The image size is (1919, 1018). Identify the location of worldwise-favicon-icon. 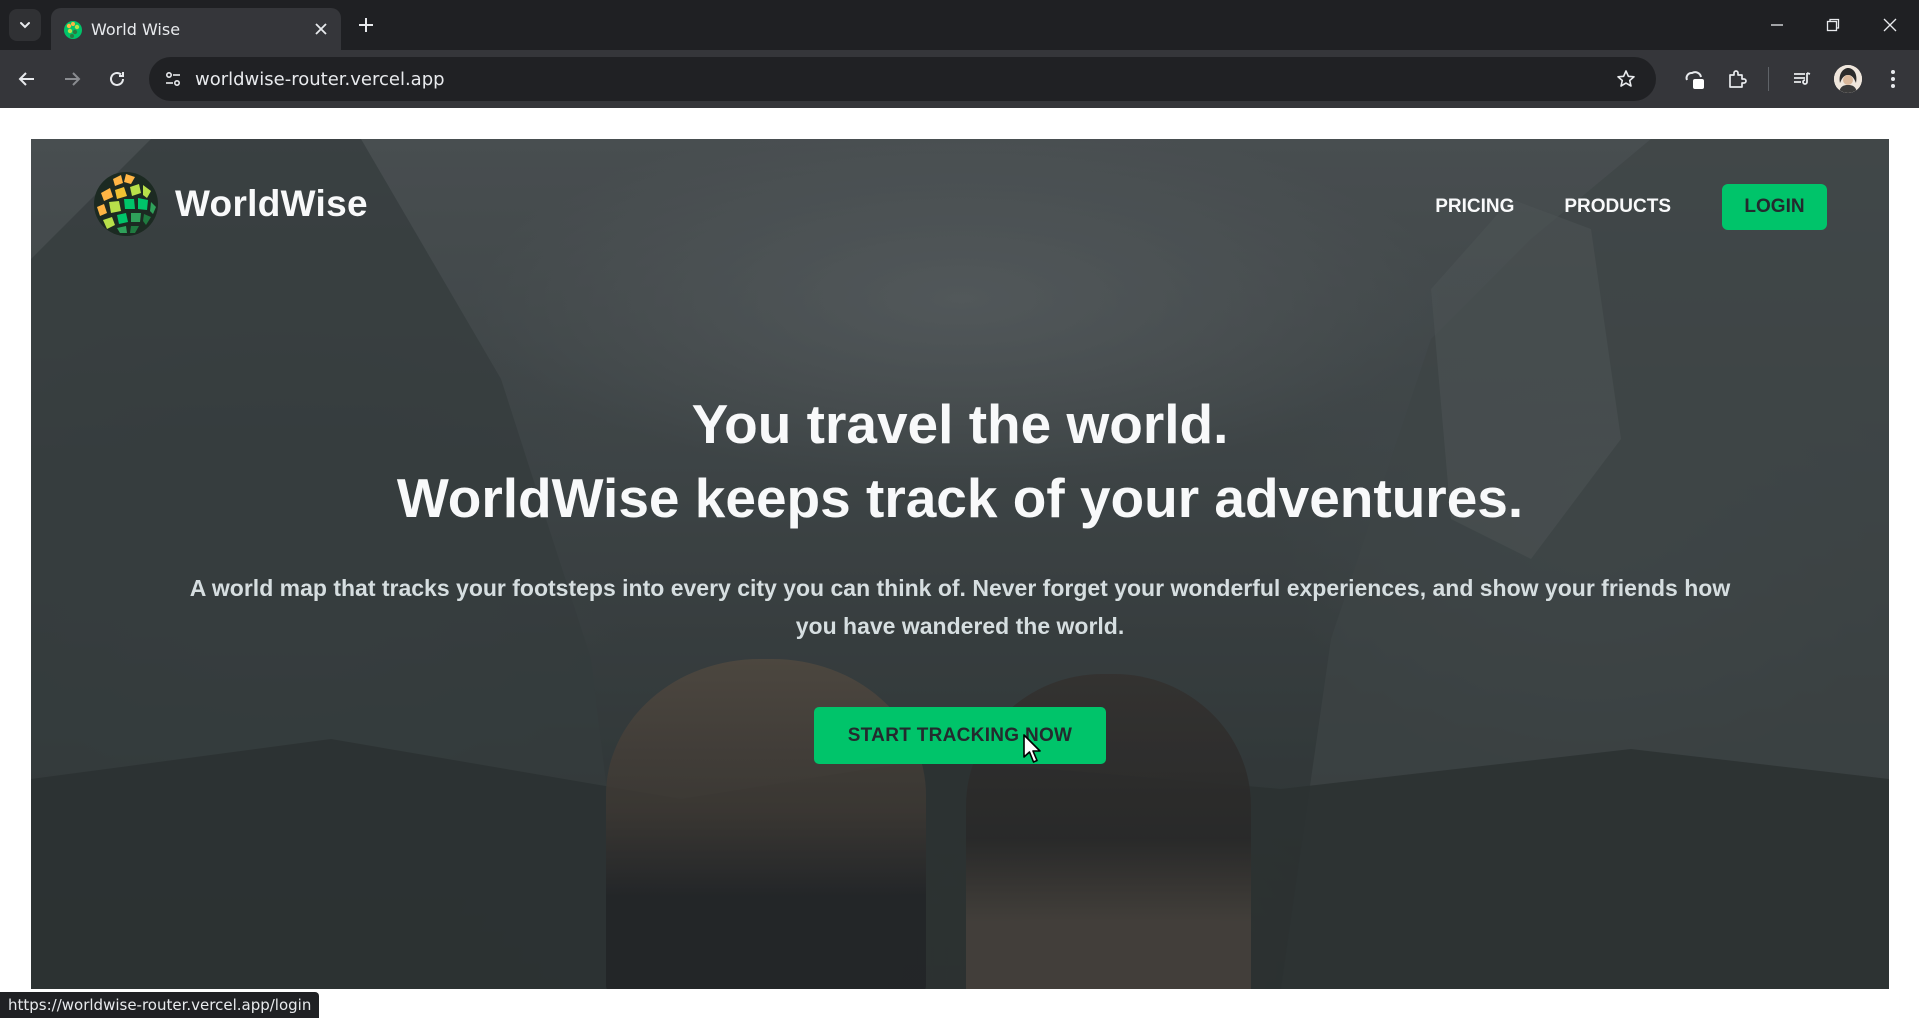
(73, 30).